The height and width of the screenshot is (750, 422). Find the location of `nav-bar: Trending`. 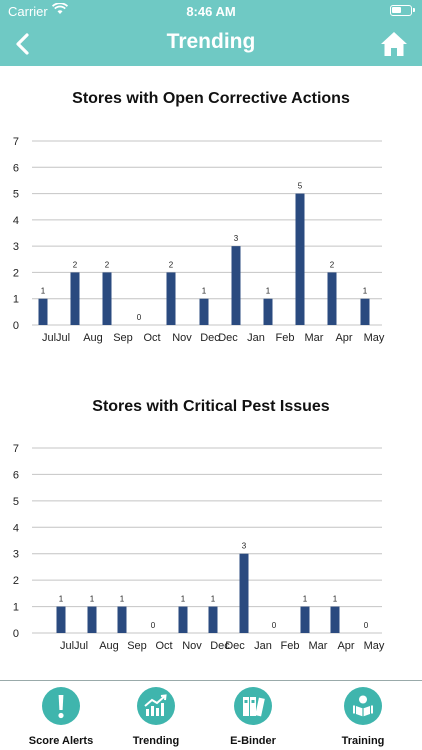

nav-bar: Trending is located at coordinates (211, 44).